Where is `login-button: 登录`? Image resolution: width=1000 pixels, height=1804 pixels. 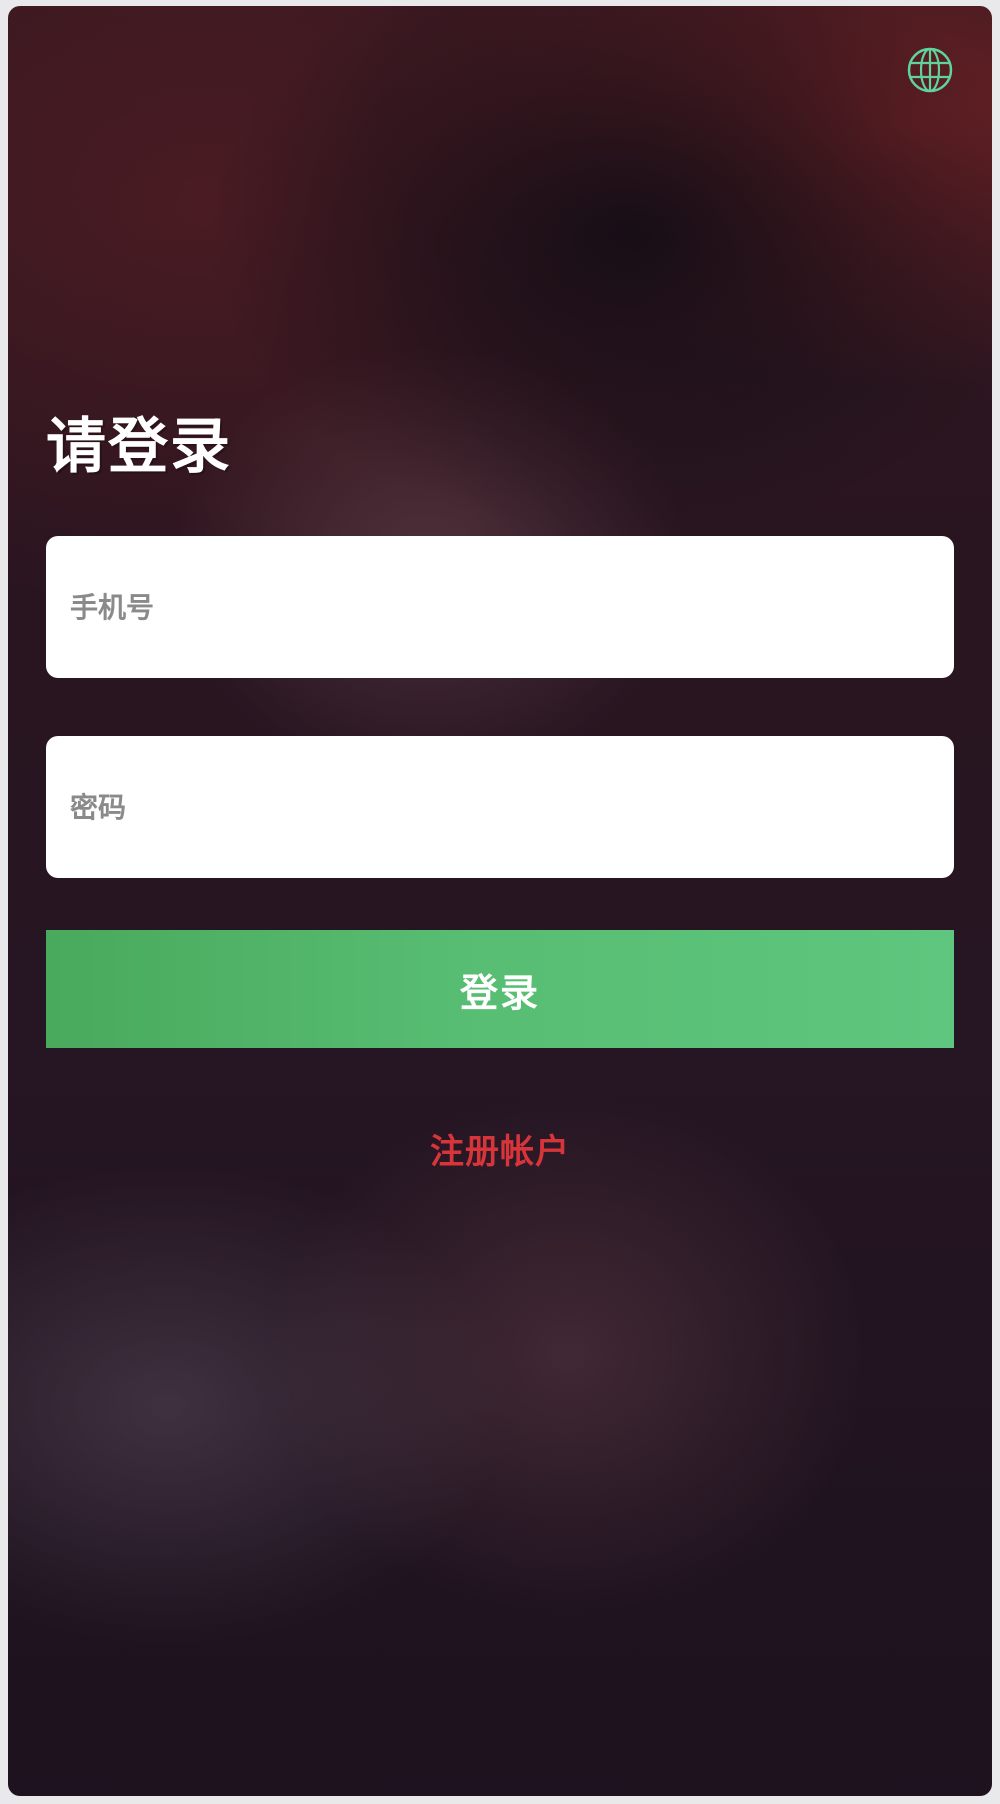 login-button: 登录 is located at coordinates (500, 989).